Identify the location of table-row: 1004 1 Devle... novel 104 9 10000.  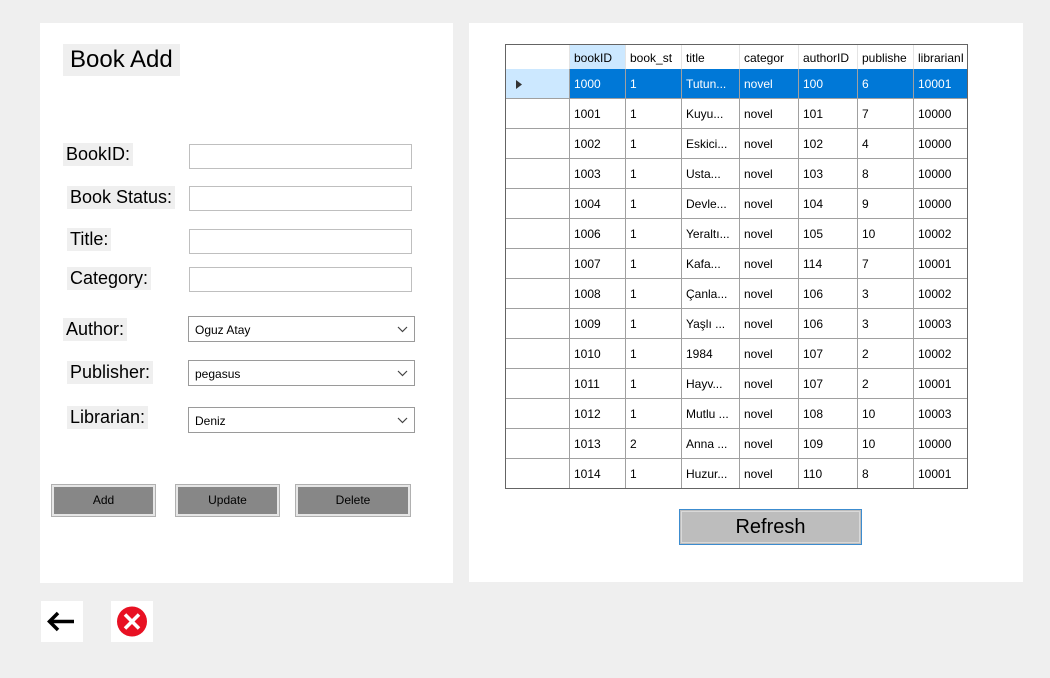
(736, 204).